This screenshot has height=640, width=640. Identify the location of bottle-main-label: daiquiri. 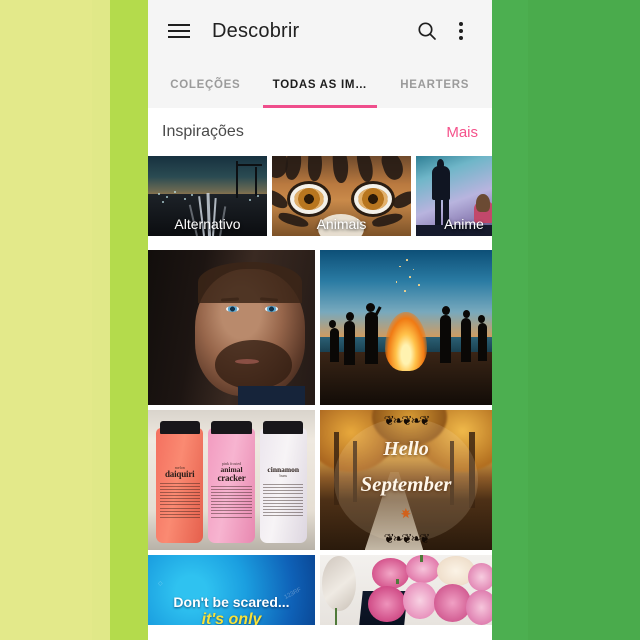
(180, 474).